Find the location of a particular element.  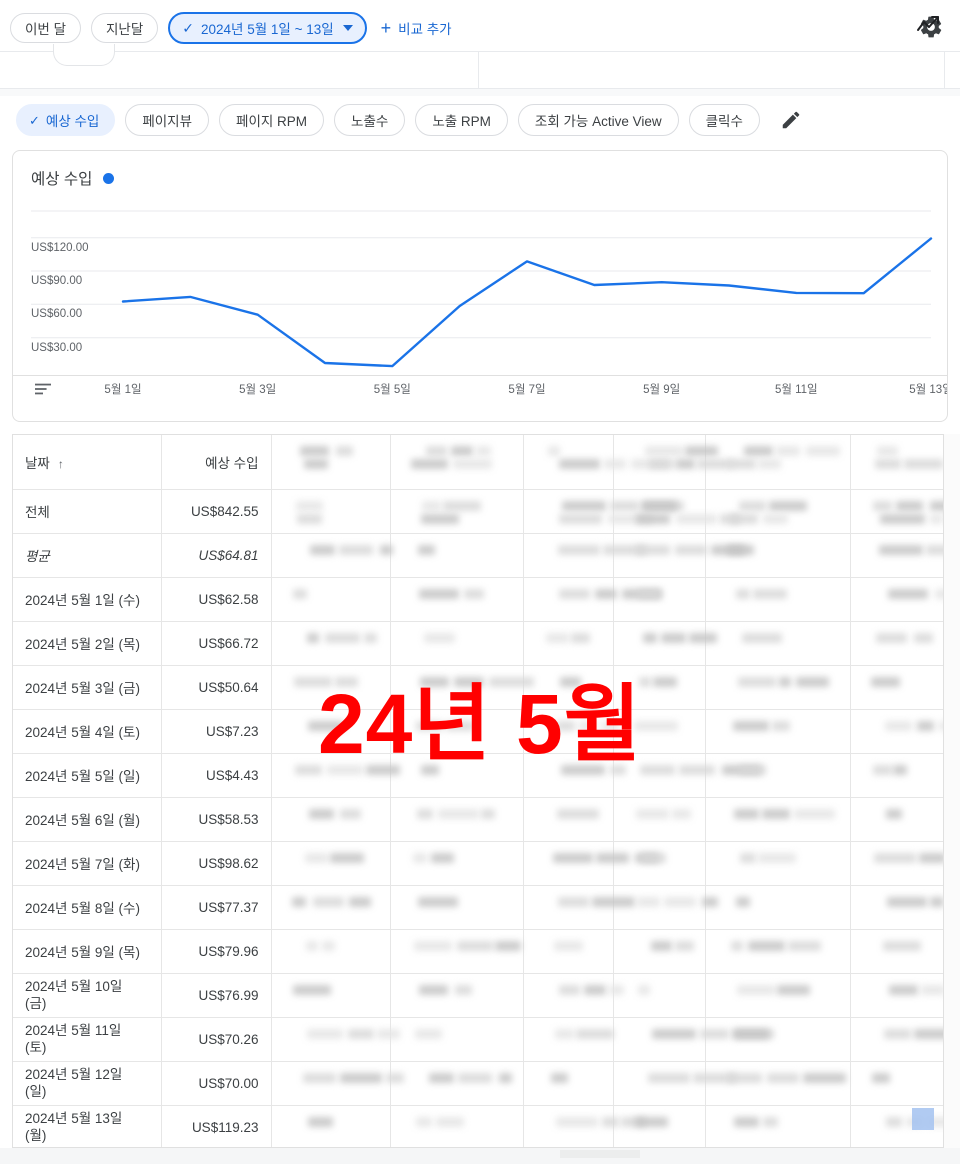

table-row: 2024년 5월 11일 (토) US$70.26 is located at coordinates (478, 1039).